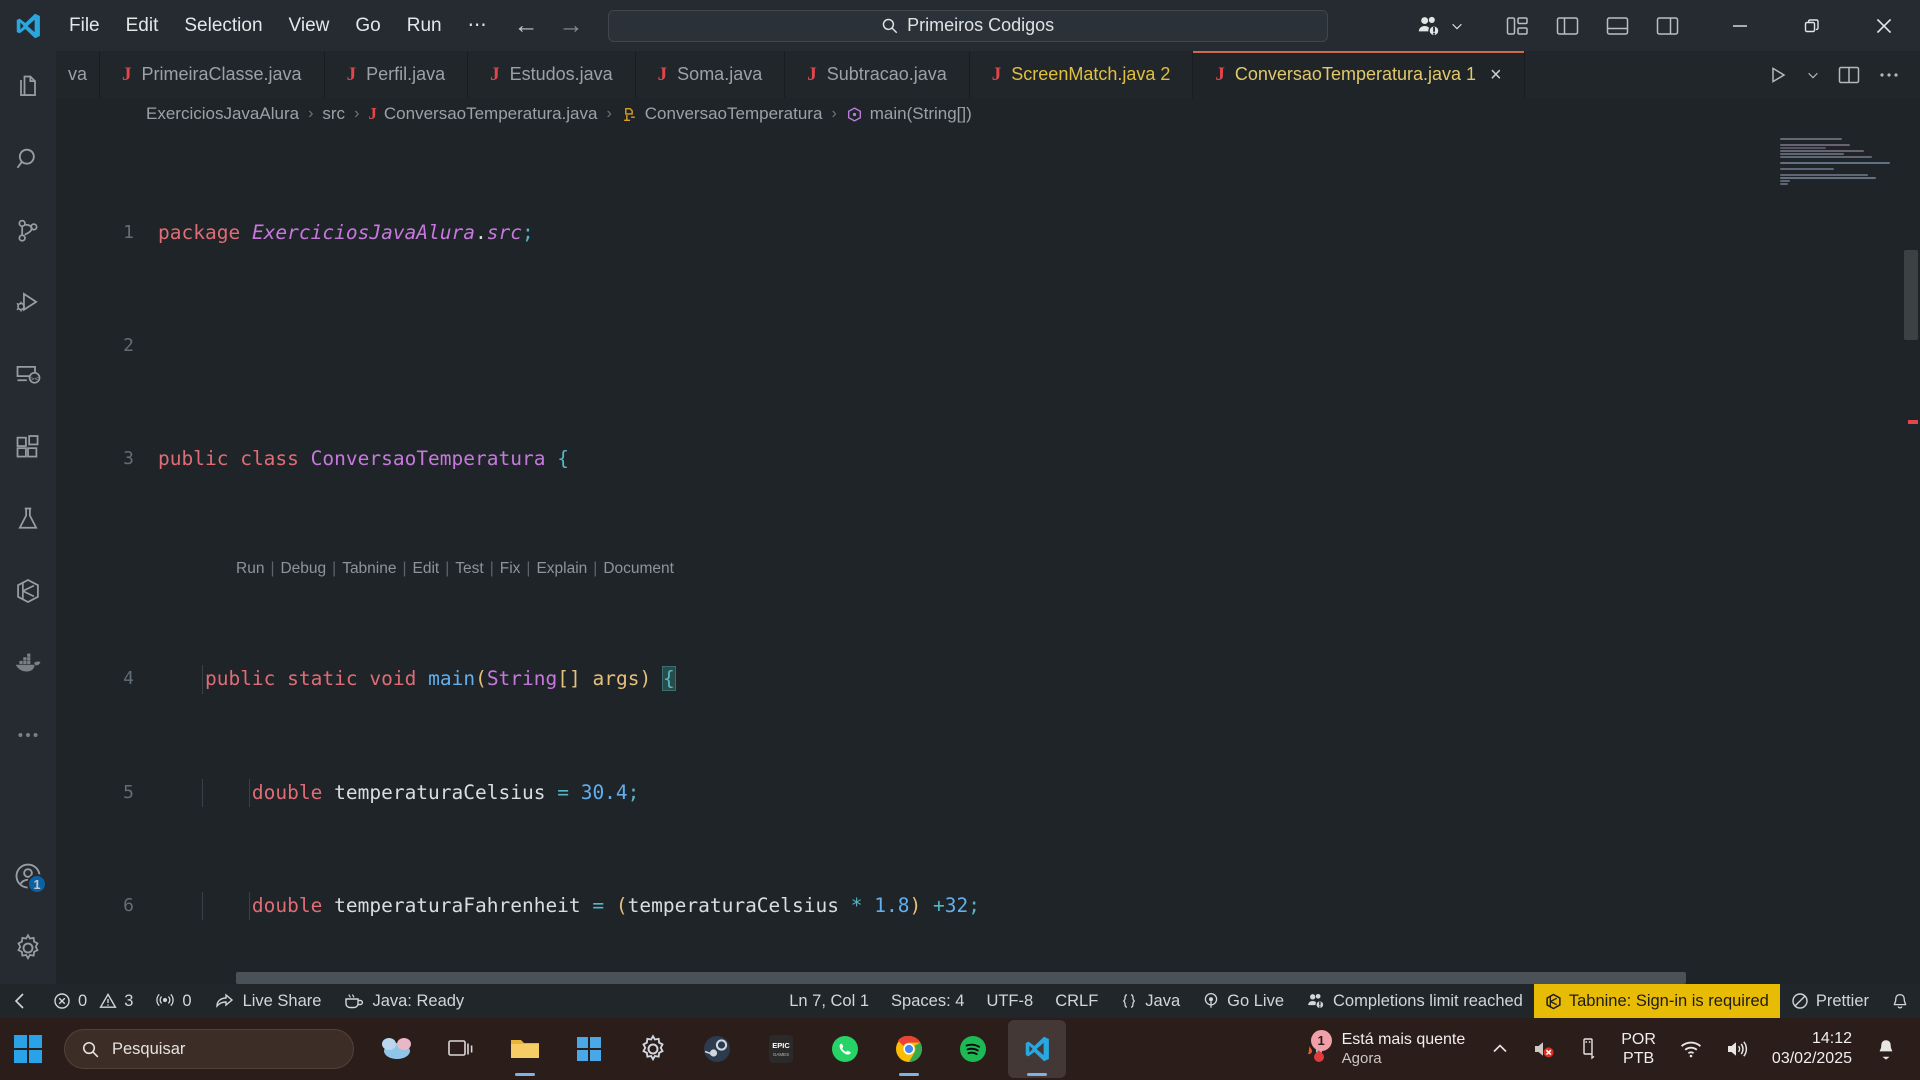  I want to click on sidebar-item-run-and-debug, so click(28, 303).